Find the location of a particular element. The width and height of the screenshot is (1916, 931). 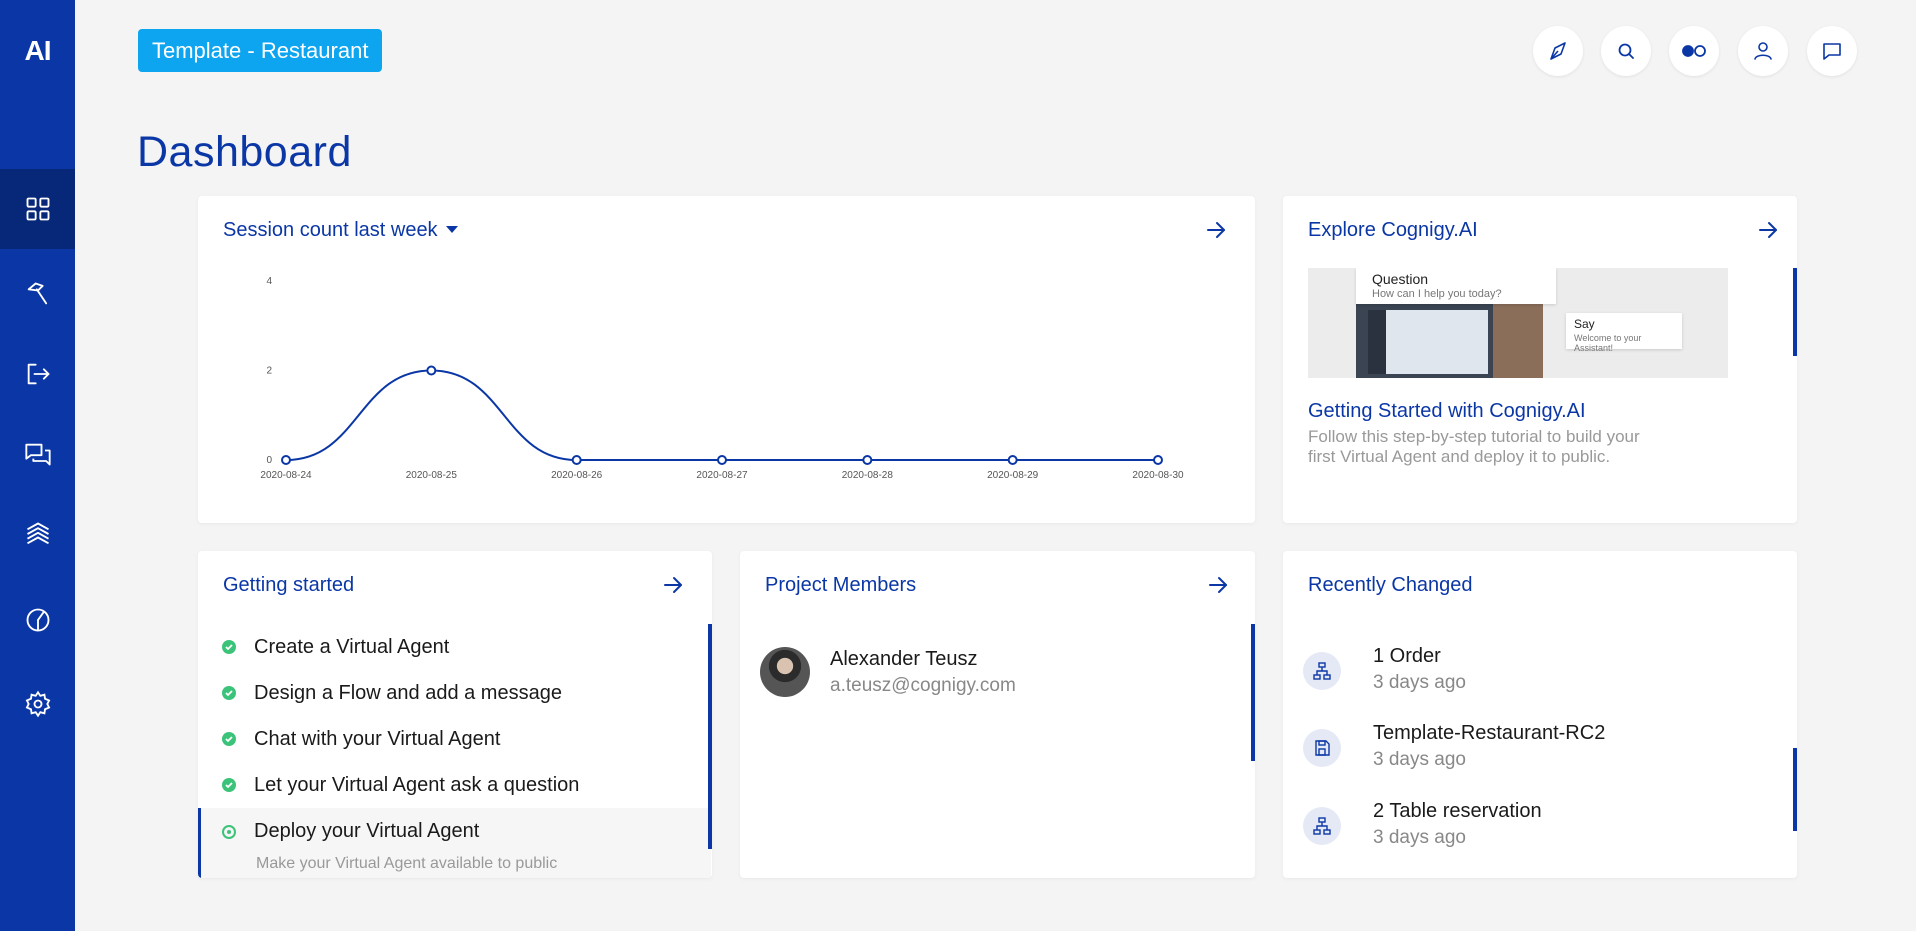

chat-bubble-icon is located at coordinates (1832, 51).